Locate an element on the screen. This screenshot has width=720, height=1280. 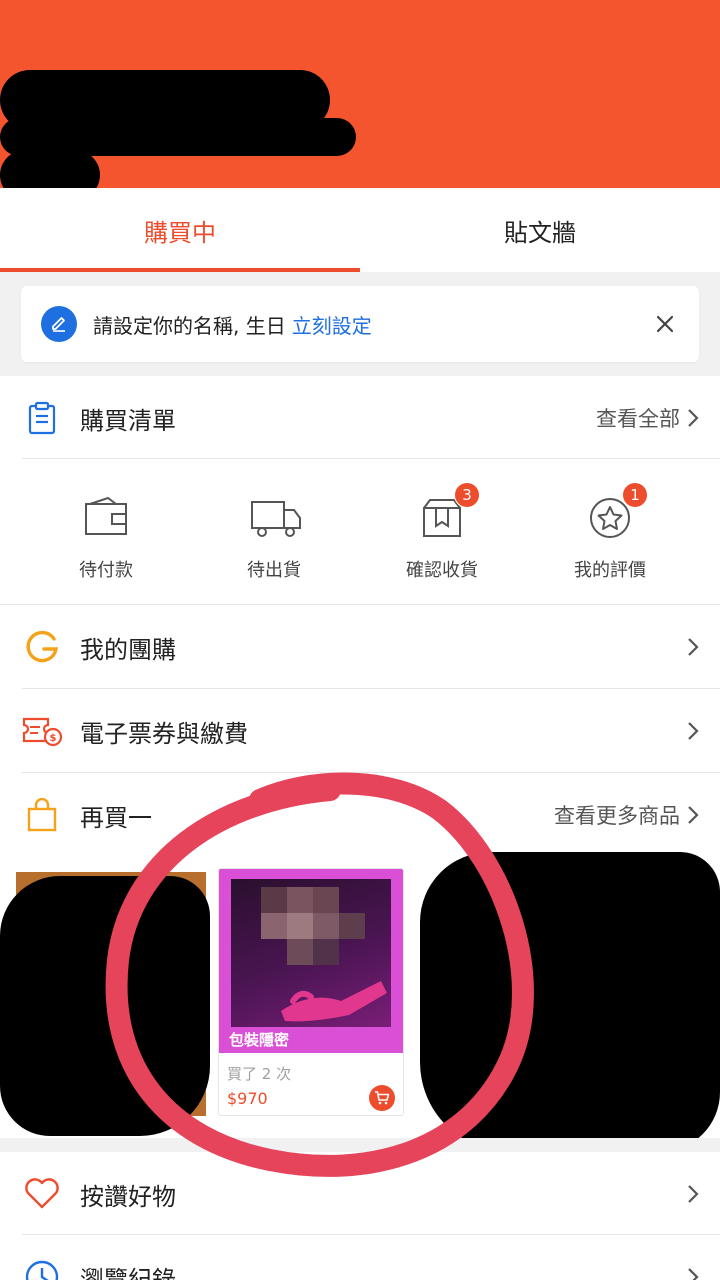
status-pending-payment: 待付款 is located at coordinates (106, 535).